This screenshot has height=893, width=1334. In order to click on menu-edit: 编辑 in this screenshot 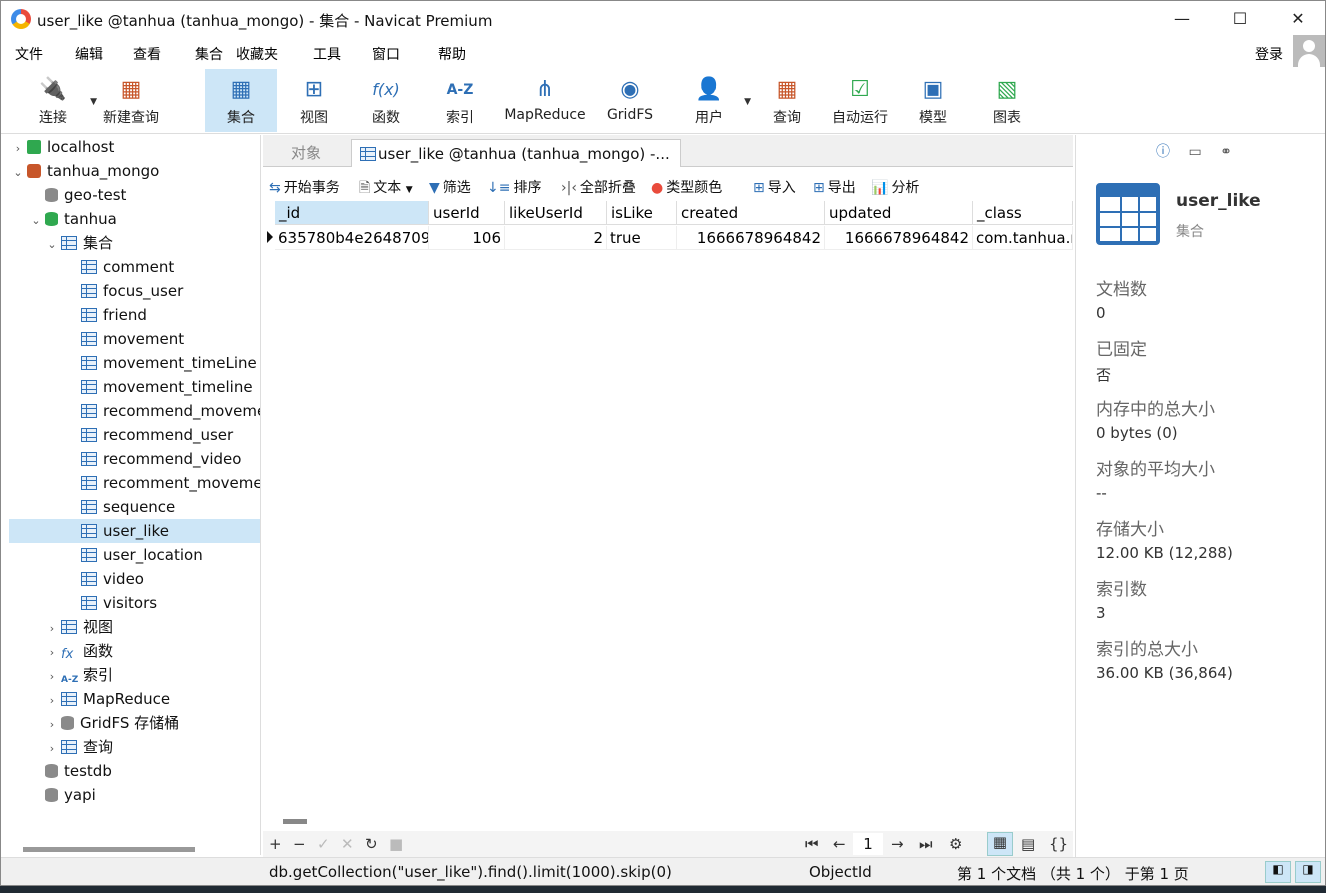, I will do `click(89, 54)`.